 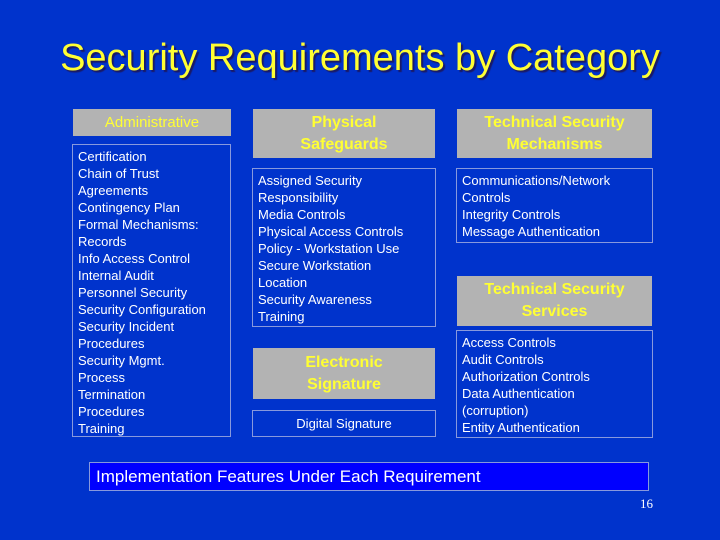 What do you see at coordinates (511, 214) in the screenshot?
I see `list-item: Integrity Controls` at bounding box center [511, 214].